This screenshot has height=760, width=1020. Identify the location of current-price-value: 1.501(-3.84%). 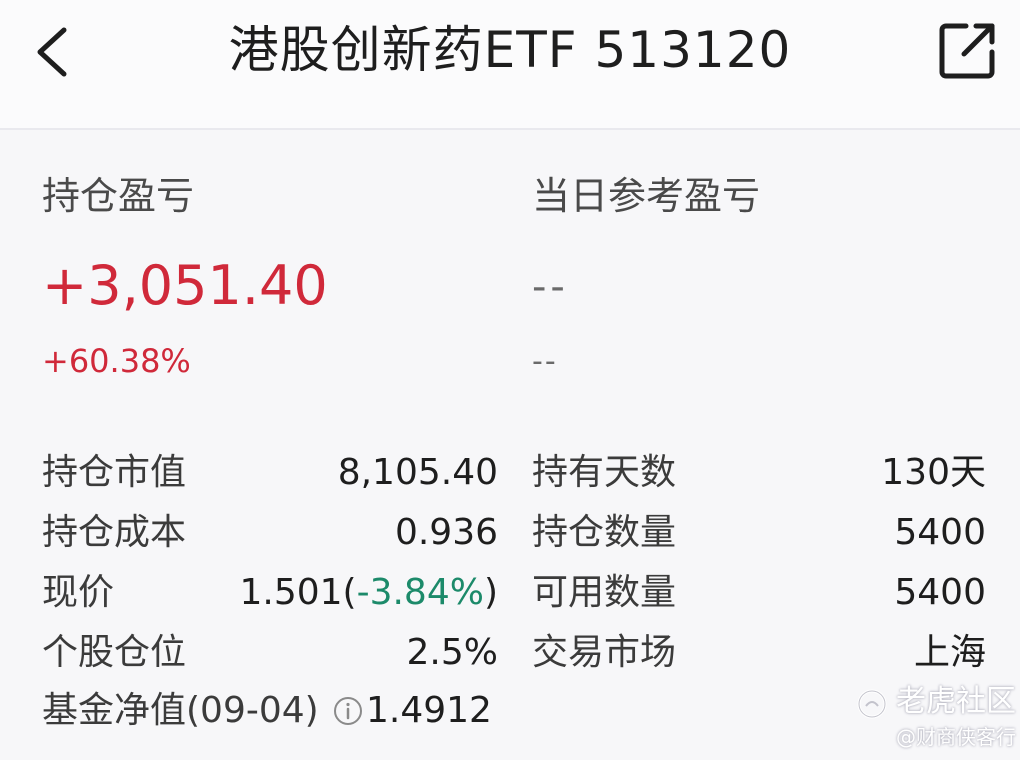
(349, 593).